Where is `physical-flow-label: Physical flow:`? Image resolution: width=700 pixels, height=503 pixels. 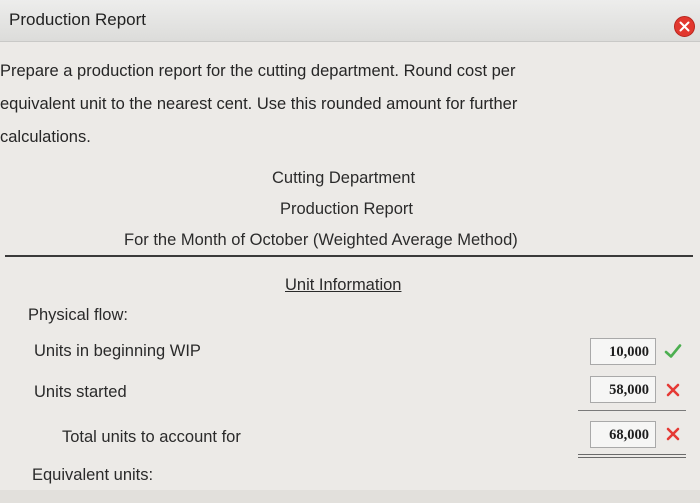
physical-flow-label: Physical flow: is located at coordinates (78, 315).